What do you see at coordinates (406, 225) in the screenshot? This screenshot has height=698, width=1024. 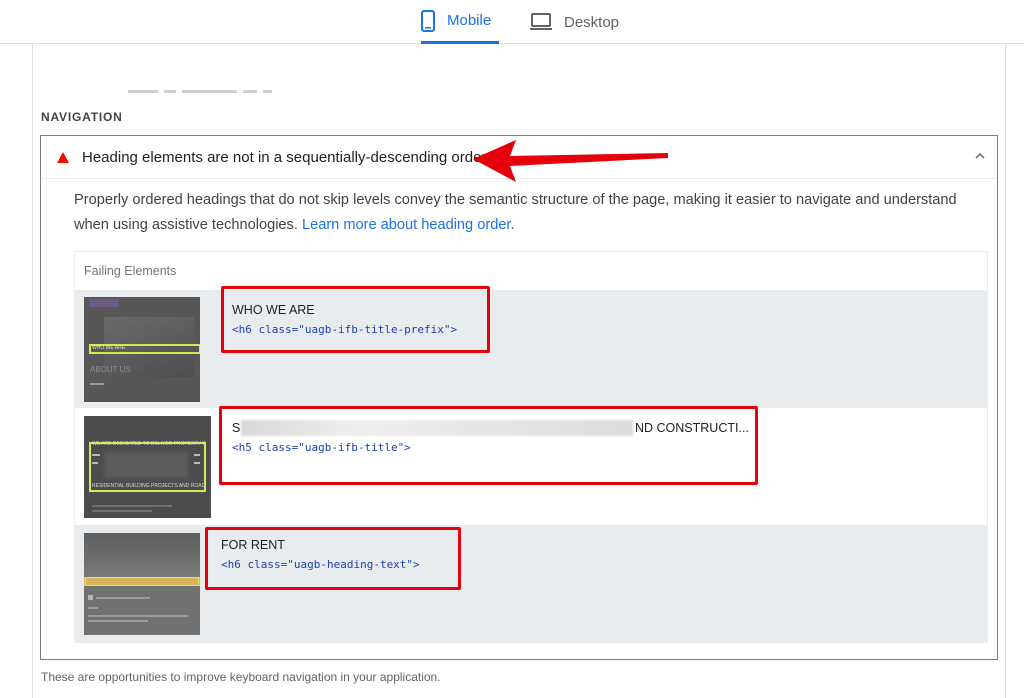 I see `learn-more-link: Learn more about heading order` at bounding box center [406, 225].